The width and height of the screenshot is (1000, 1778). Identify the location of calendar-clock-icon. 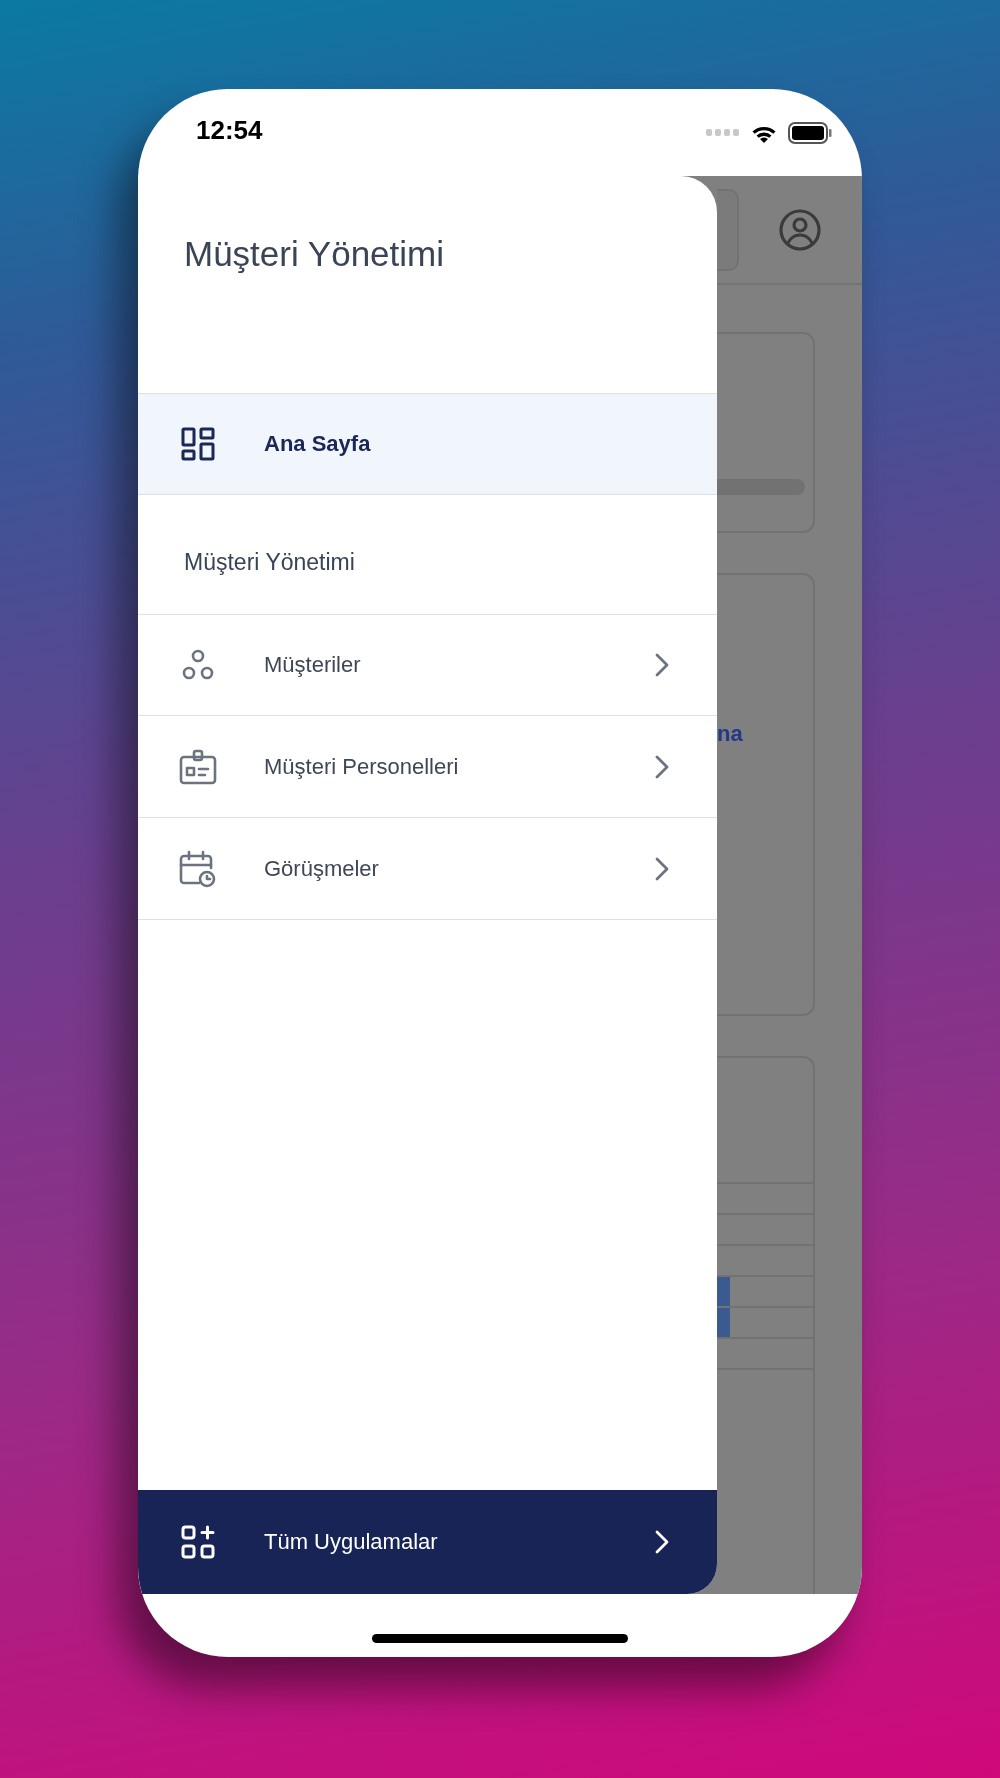
(198, 868).